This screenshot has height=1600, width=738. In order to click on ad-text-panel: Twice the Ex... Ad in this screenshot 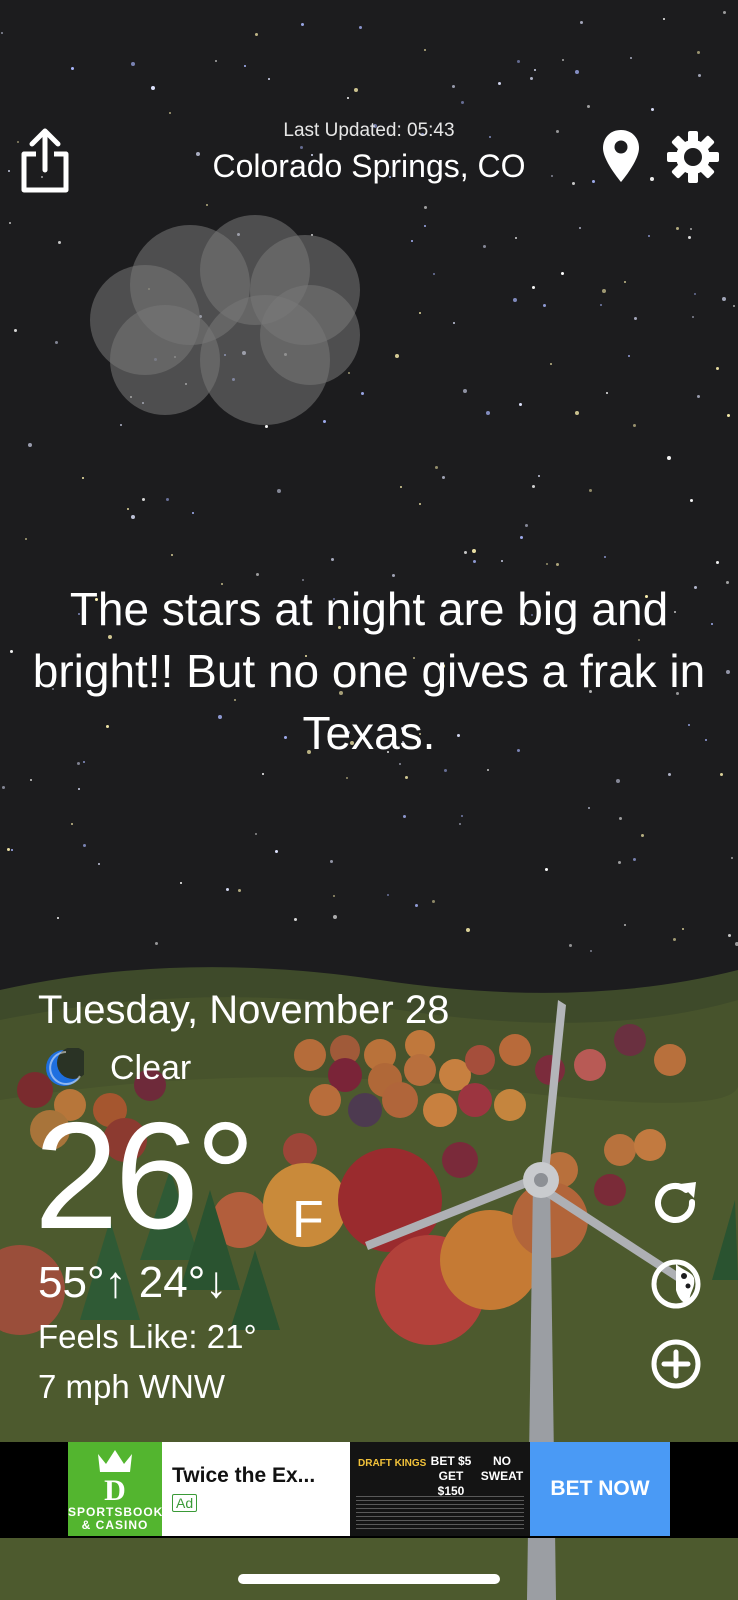, I will do `click(256, 1489)`.